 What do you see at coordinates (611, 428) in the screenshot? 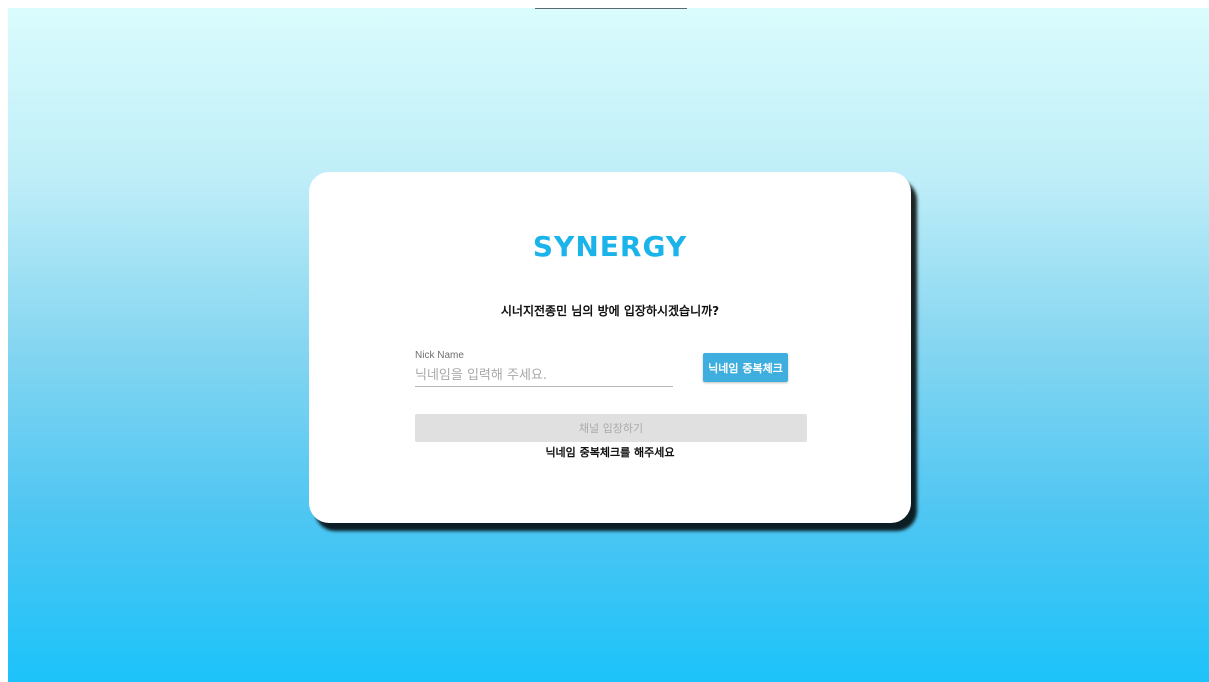
I see `enter-channel-button: 채널 입장하기` at bounding box center [611, 428].